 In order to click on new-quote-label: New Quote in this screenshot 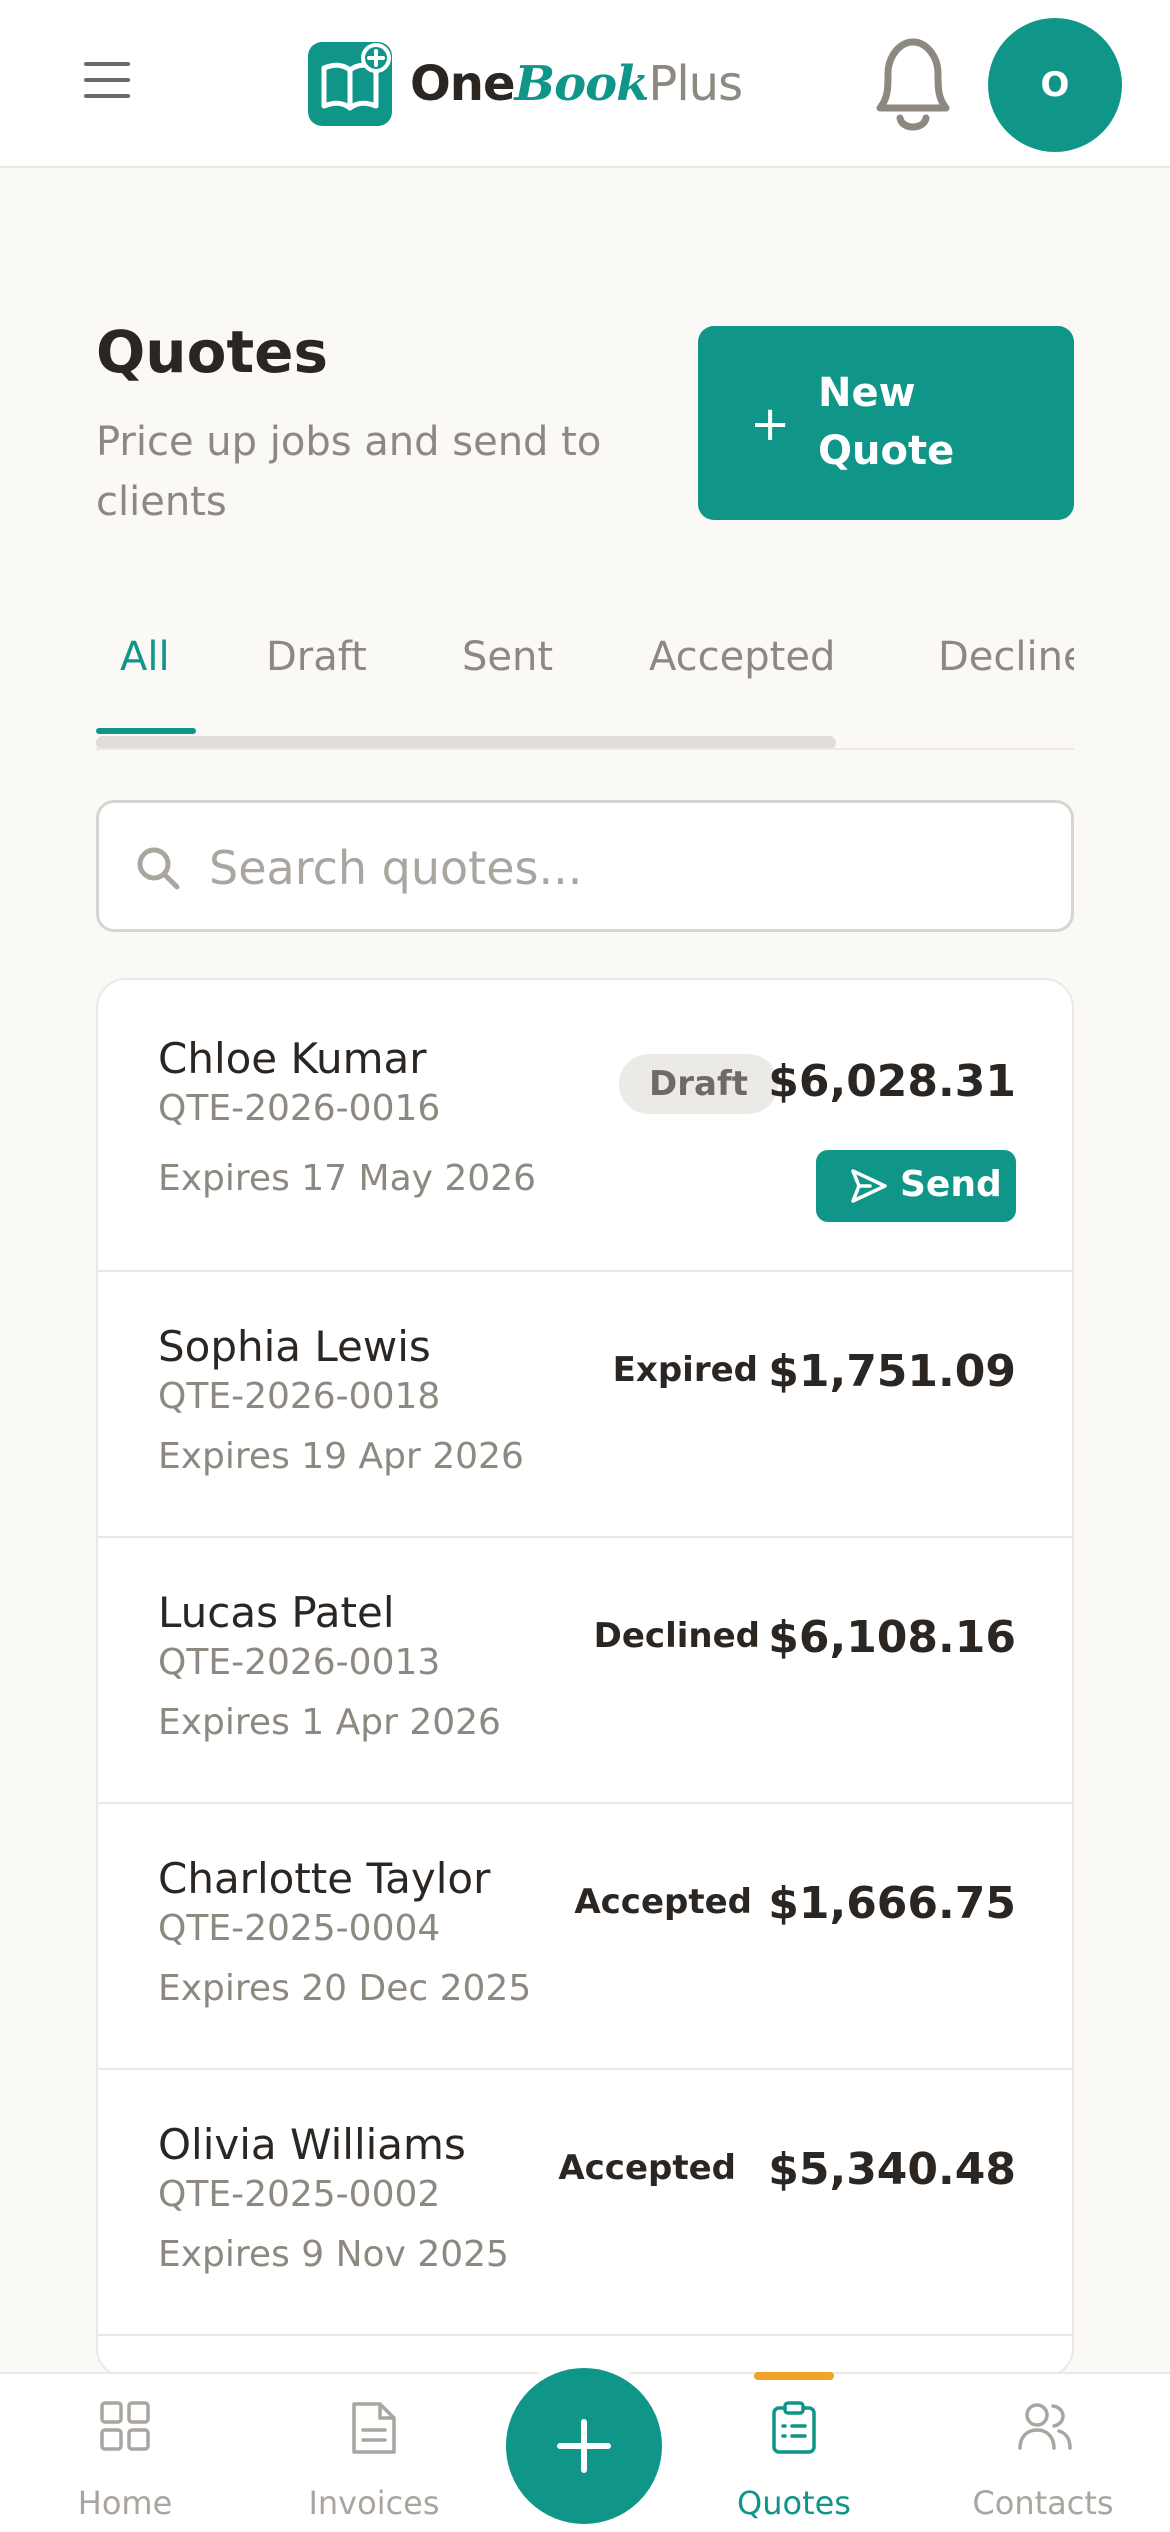, I will do `click(886, 422)`.